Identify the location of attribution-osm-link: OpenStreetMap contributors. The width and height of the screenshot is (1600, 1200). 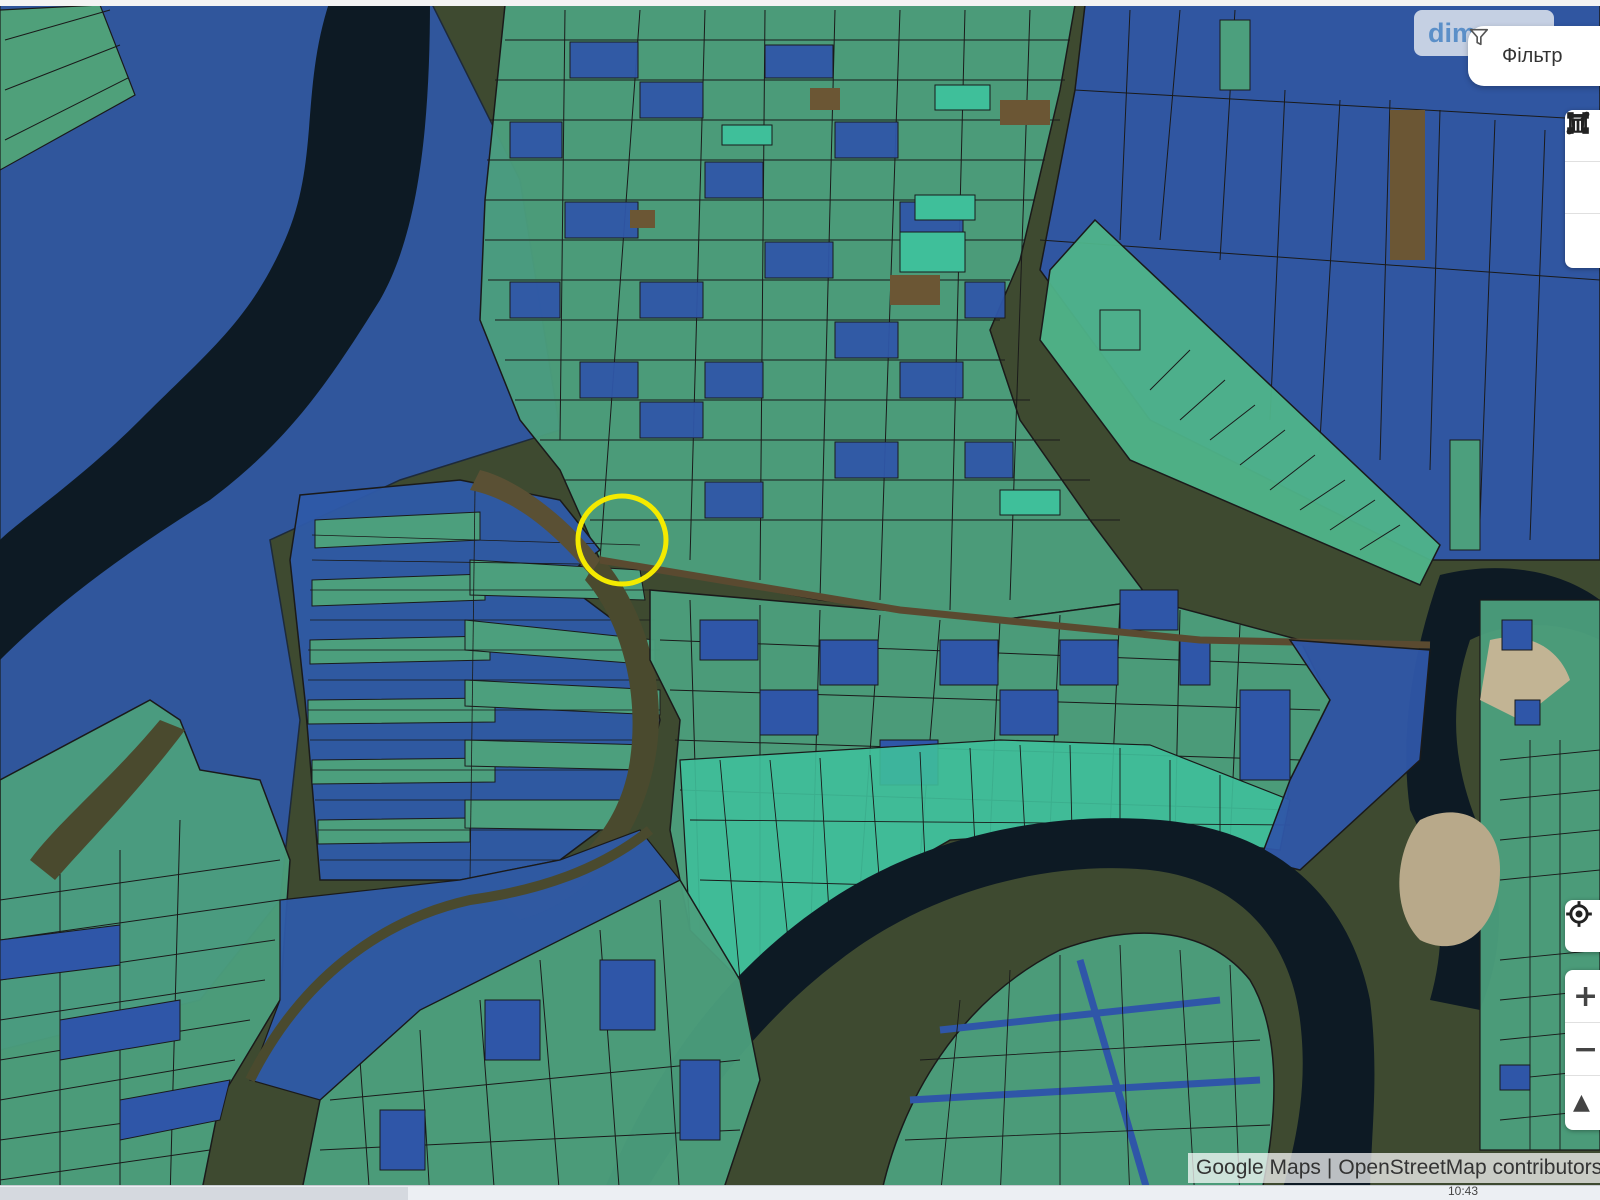
(1469, 1167).